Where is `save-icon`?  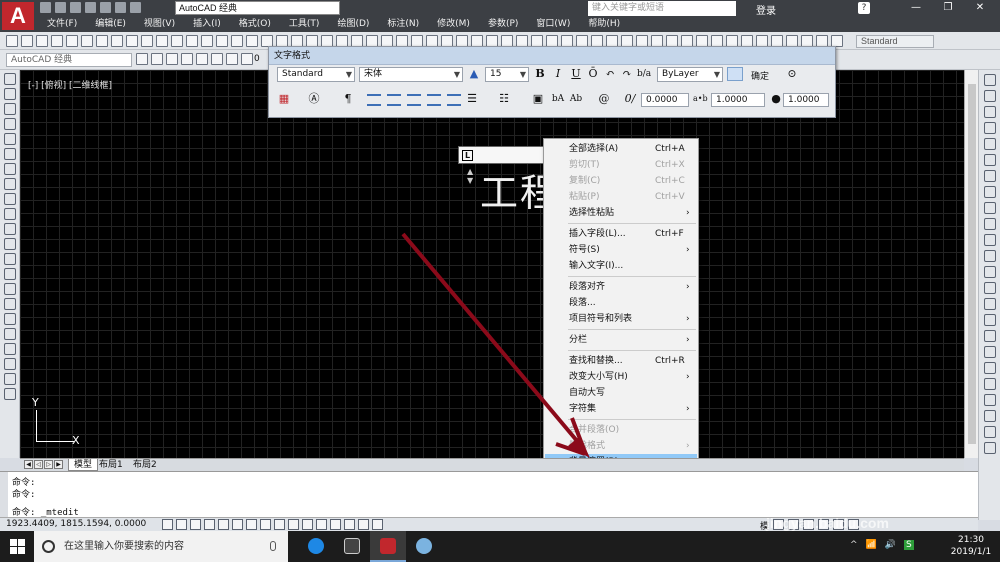
save-icon is located at coordinates (75, 7).